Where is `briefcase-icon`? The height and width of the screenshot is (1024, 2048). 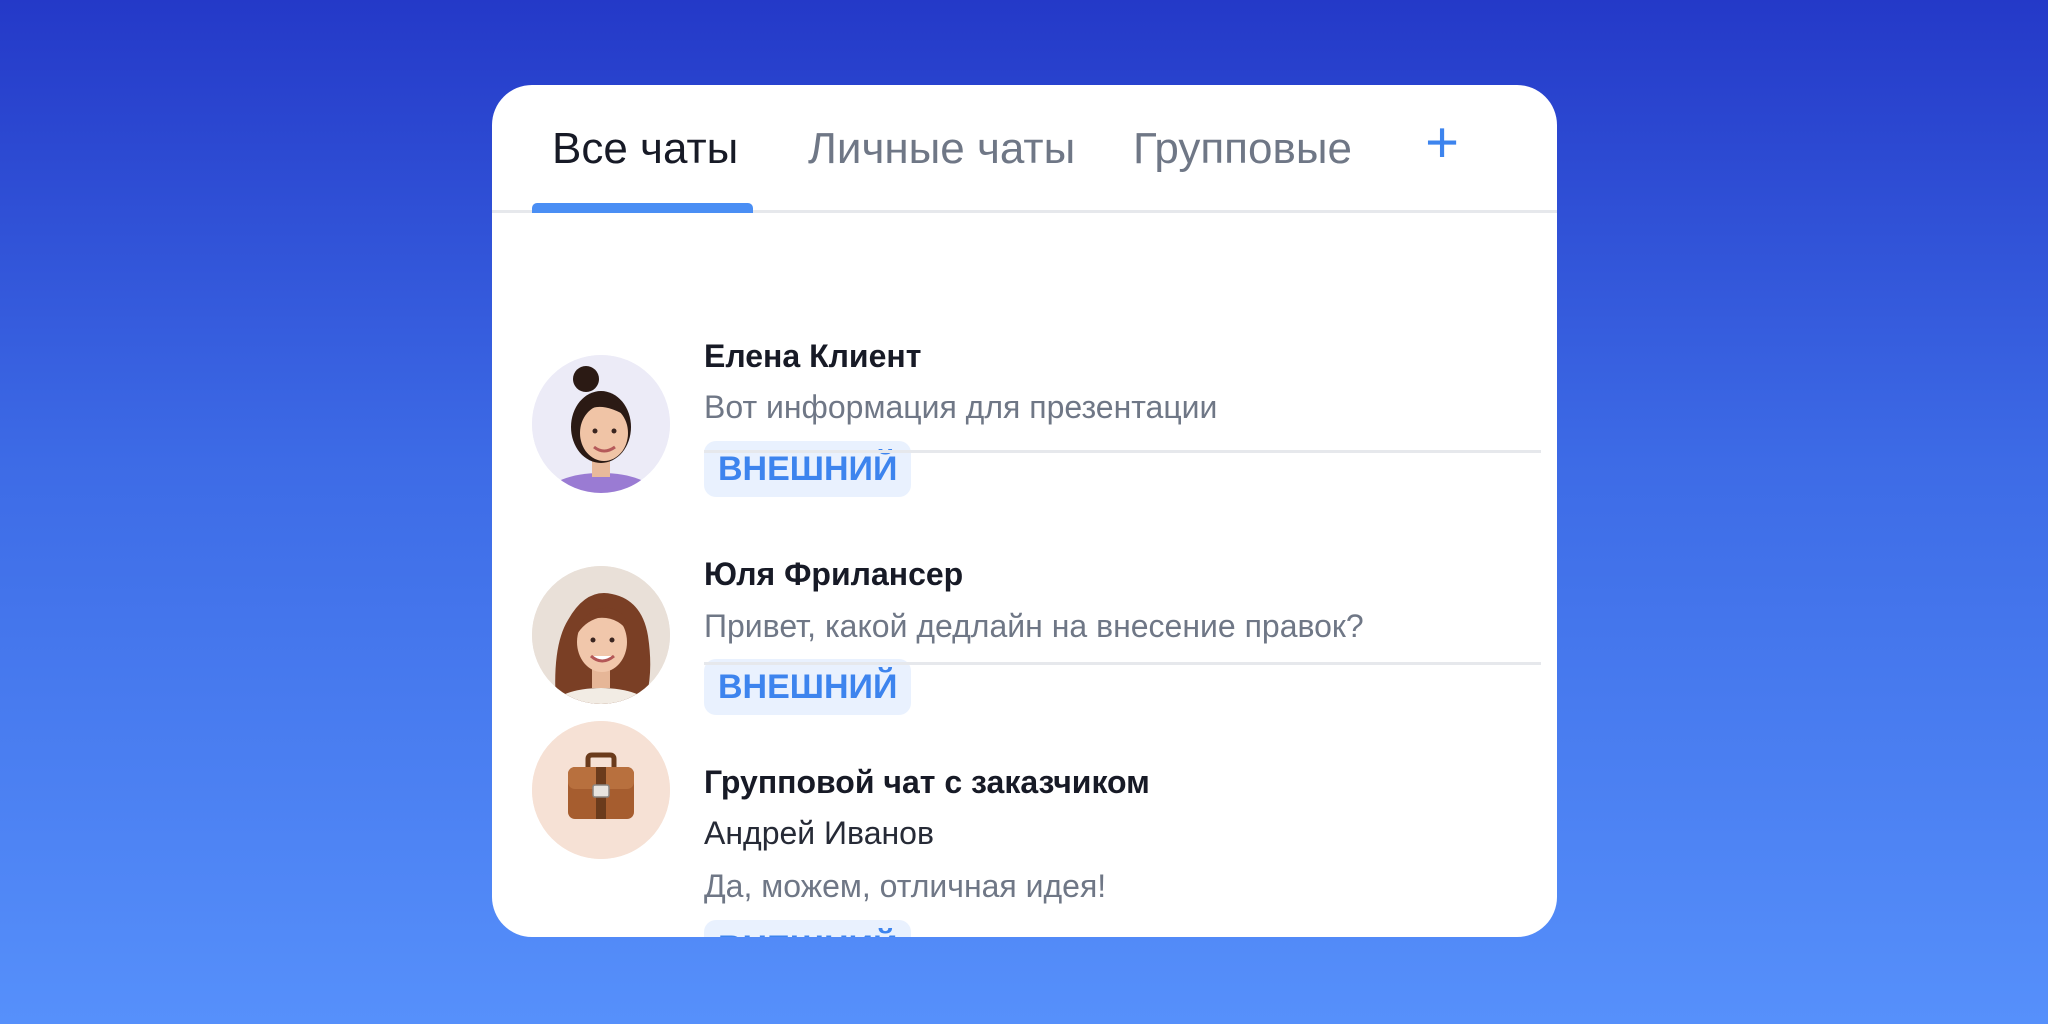
briefcase-icon is located at coordinates (601, 790).